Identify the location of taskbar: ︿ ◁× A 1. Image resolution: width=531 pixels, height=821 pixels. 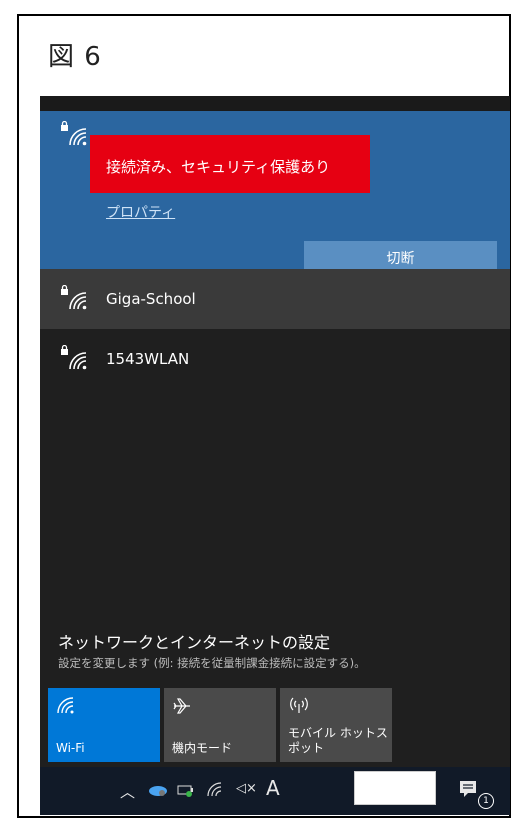
(275, 791).